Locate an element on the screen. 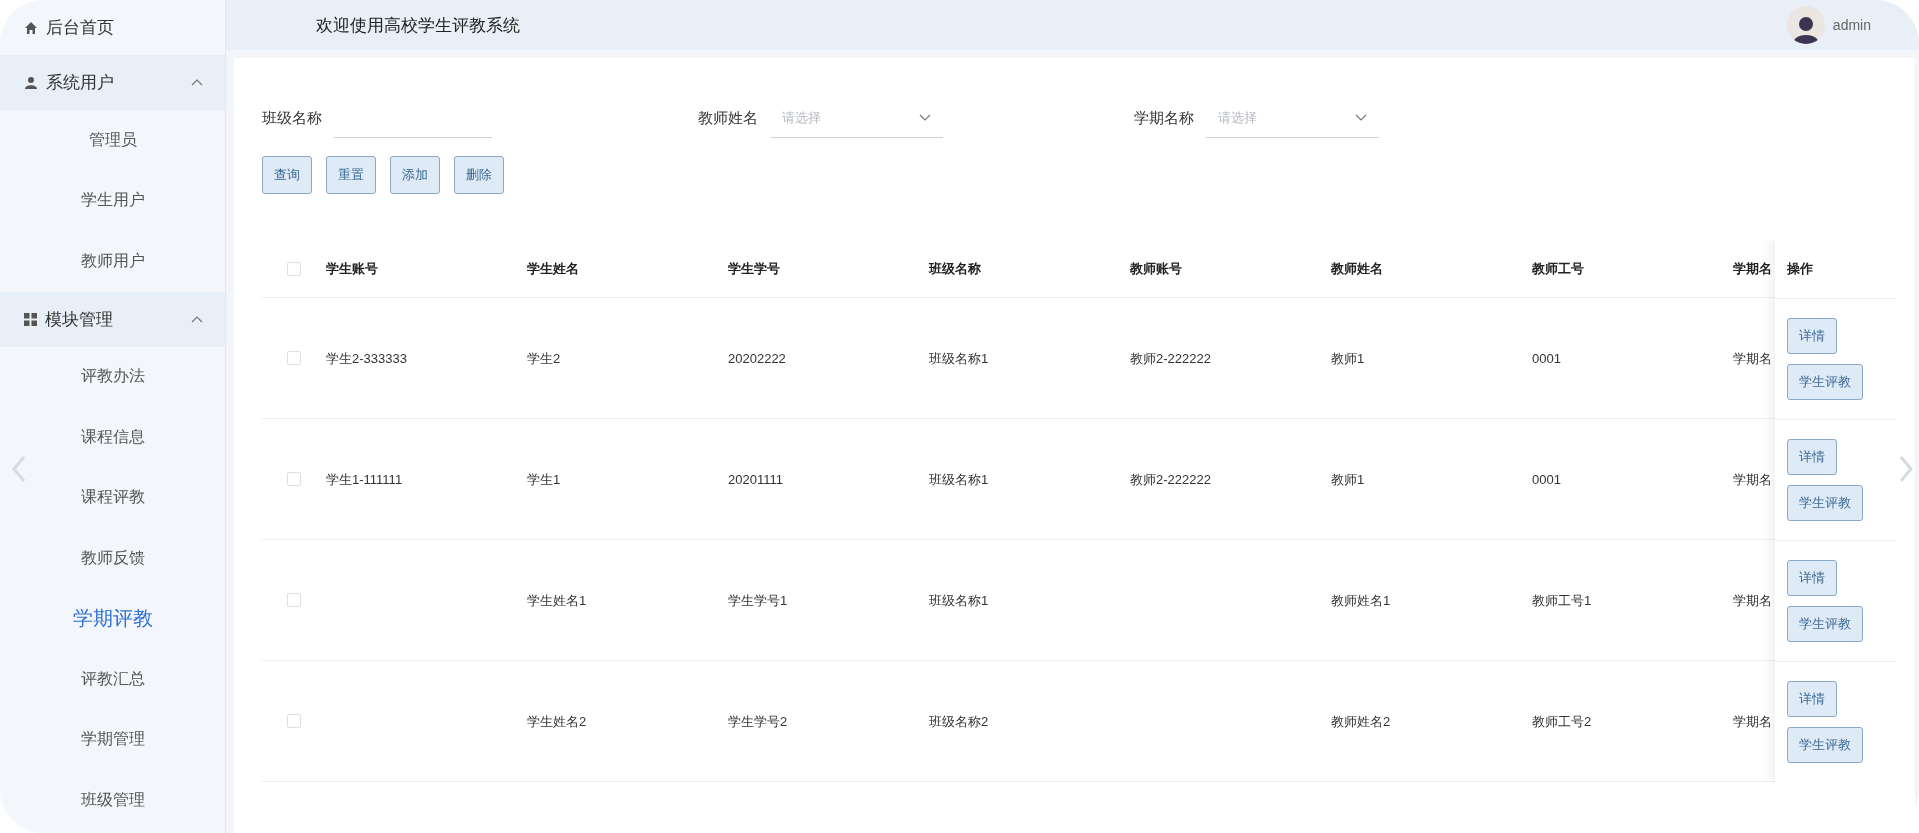 The height and width of the screenshot is (833, 1919). sidebar-group: 模块管理 is located at coordinates (112, 319).